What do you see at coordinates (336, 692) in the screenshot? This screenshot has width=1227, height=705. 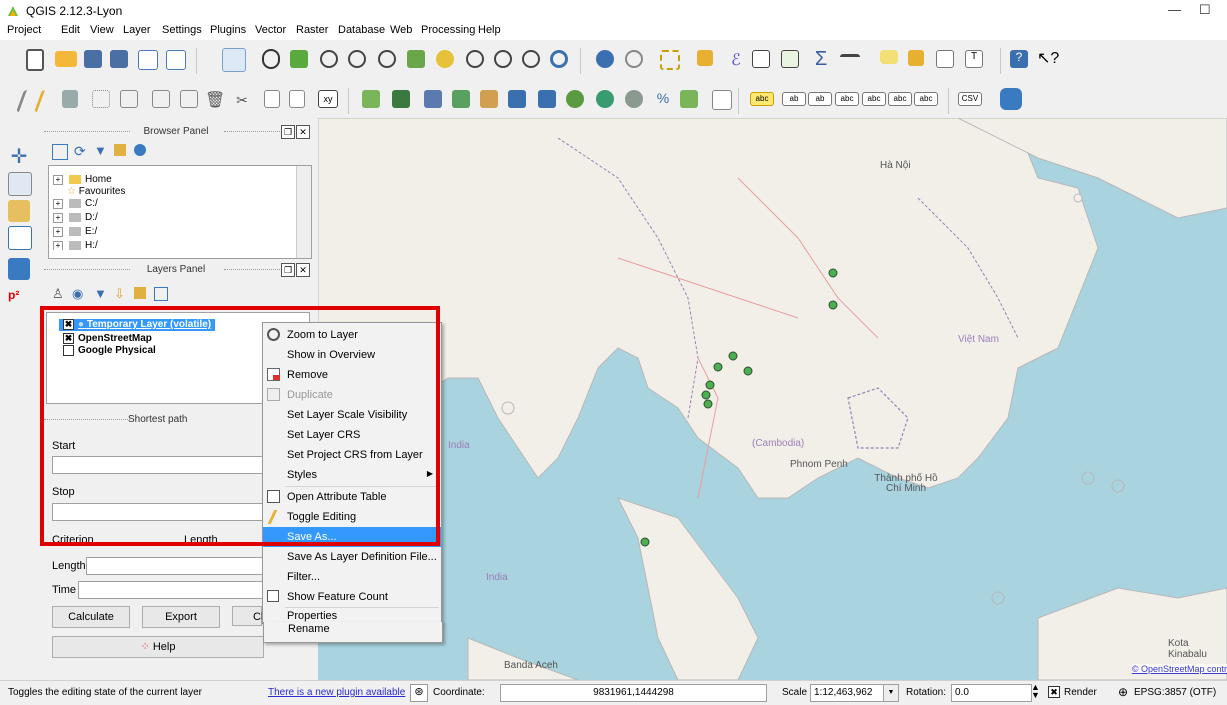 I see `plugin-update-link: There is a new plugin available` at bounding box center [336, 692].